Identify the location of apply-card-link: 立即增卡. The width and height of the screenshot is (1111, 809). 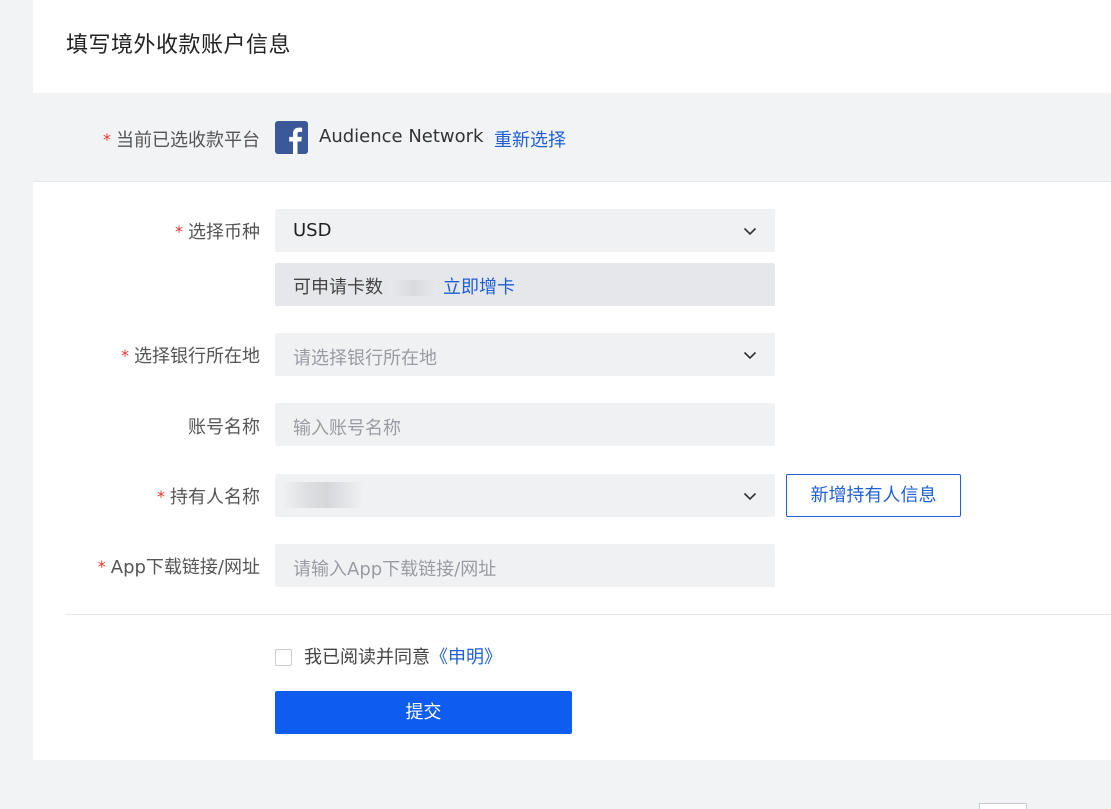
(479, 287).